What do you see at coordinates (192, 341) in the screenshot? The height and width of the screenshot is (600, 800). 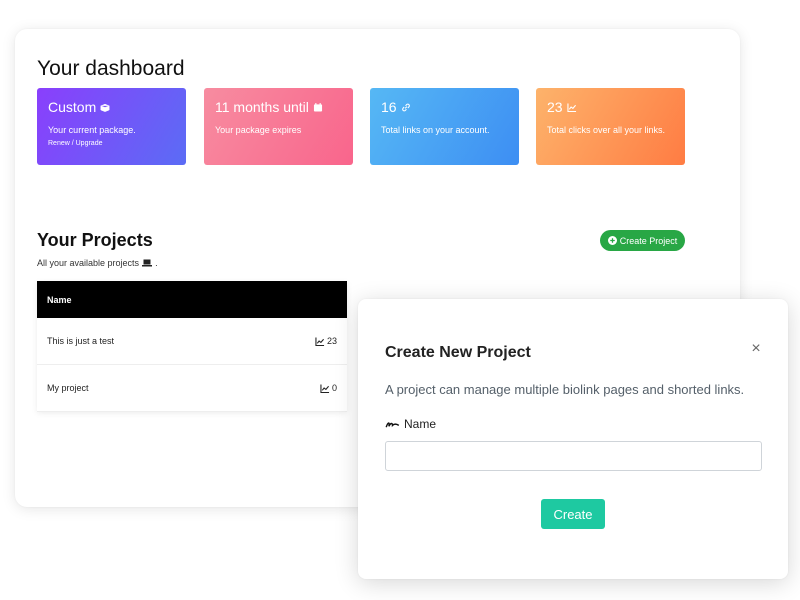 I see `table-row: This is just a test 23` at bounding box center [192, 341].